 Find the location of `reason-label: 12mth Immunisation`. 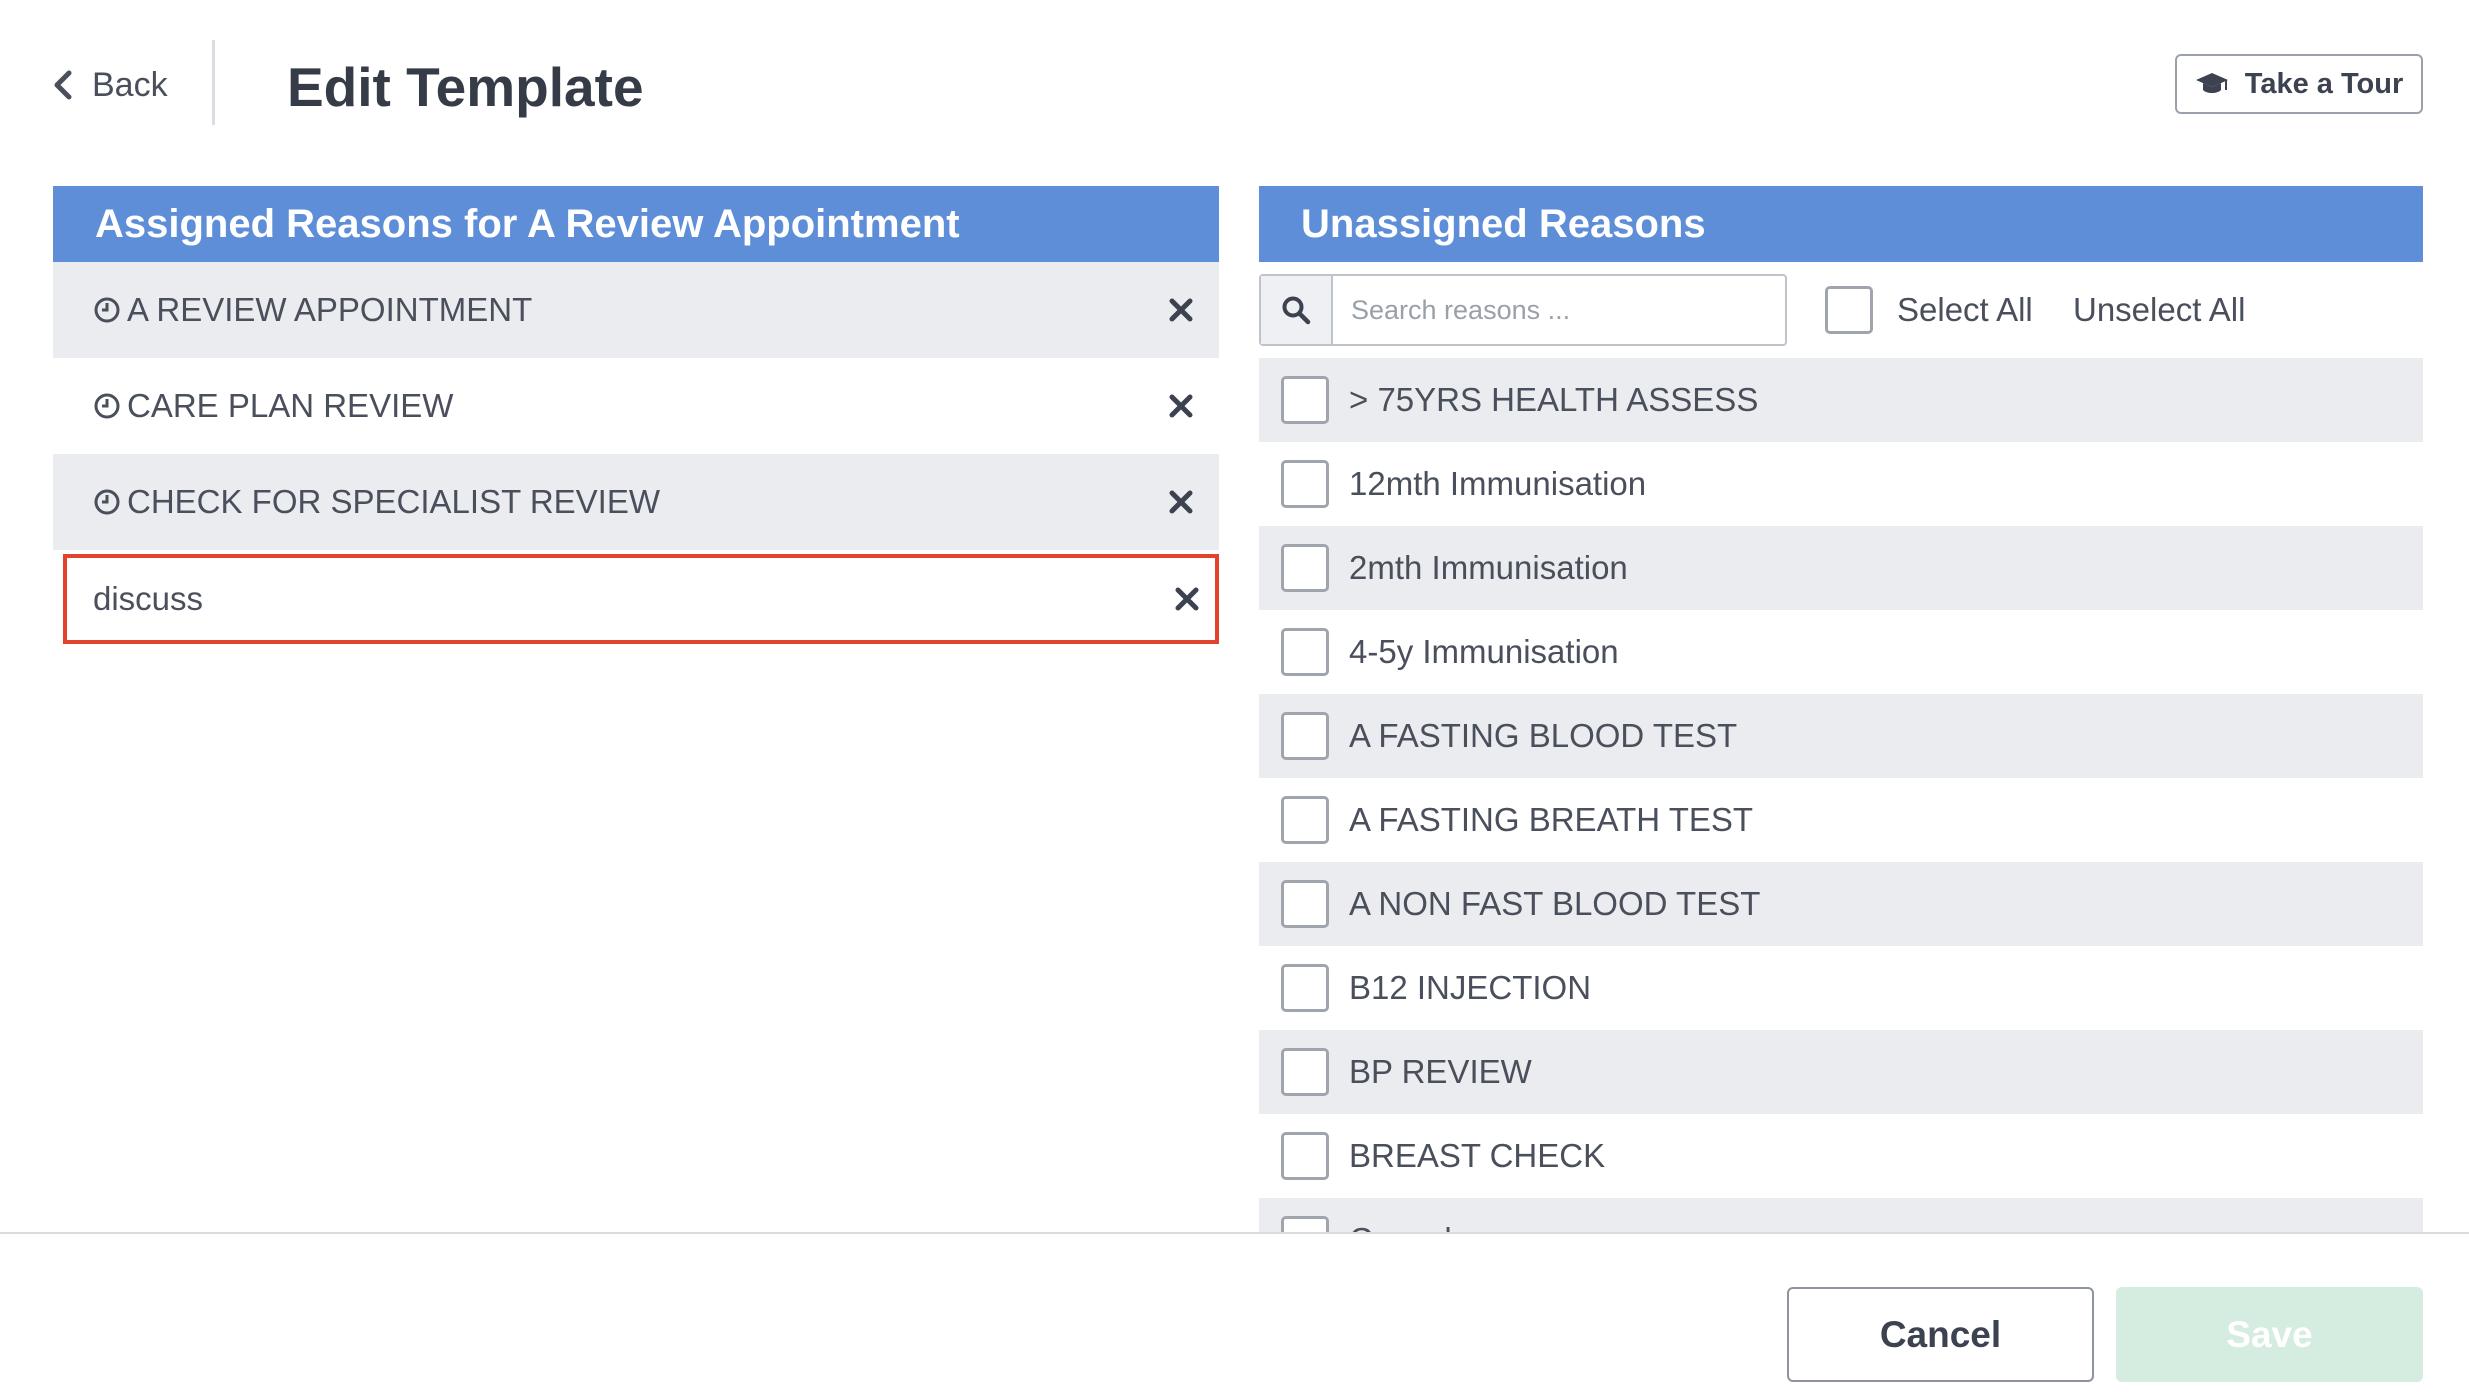

reason-label: 12mth Immunisation is located at coordinates (1498, 483).